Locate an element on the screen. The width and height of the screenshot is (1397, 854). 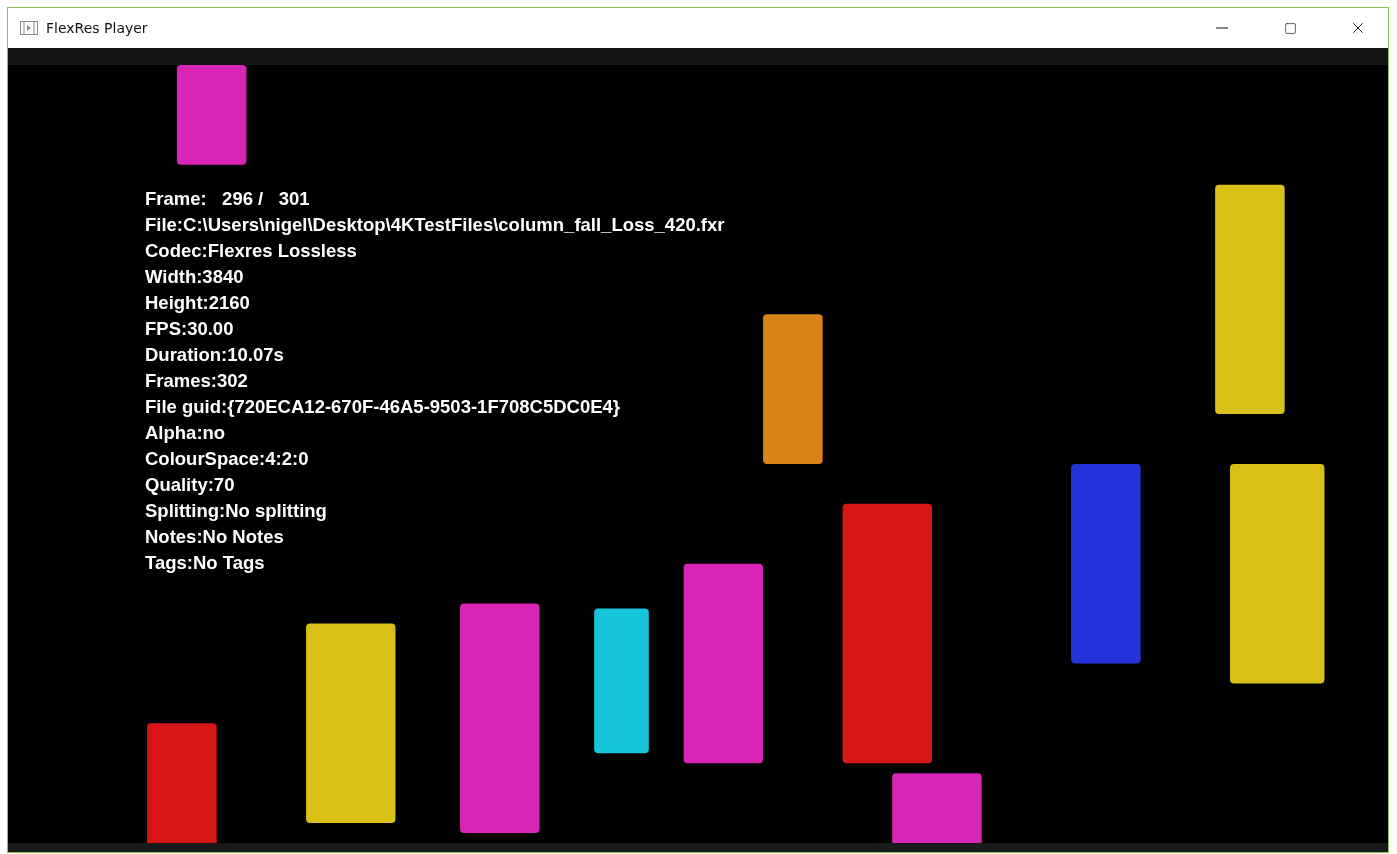
maximize-icon is located at coordinates (1290, 28).